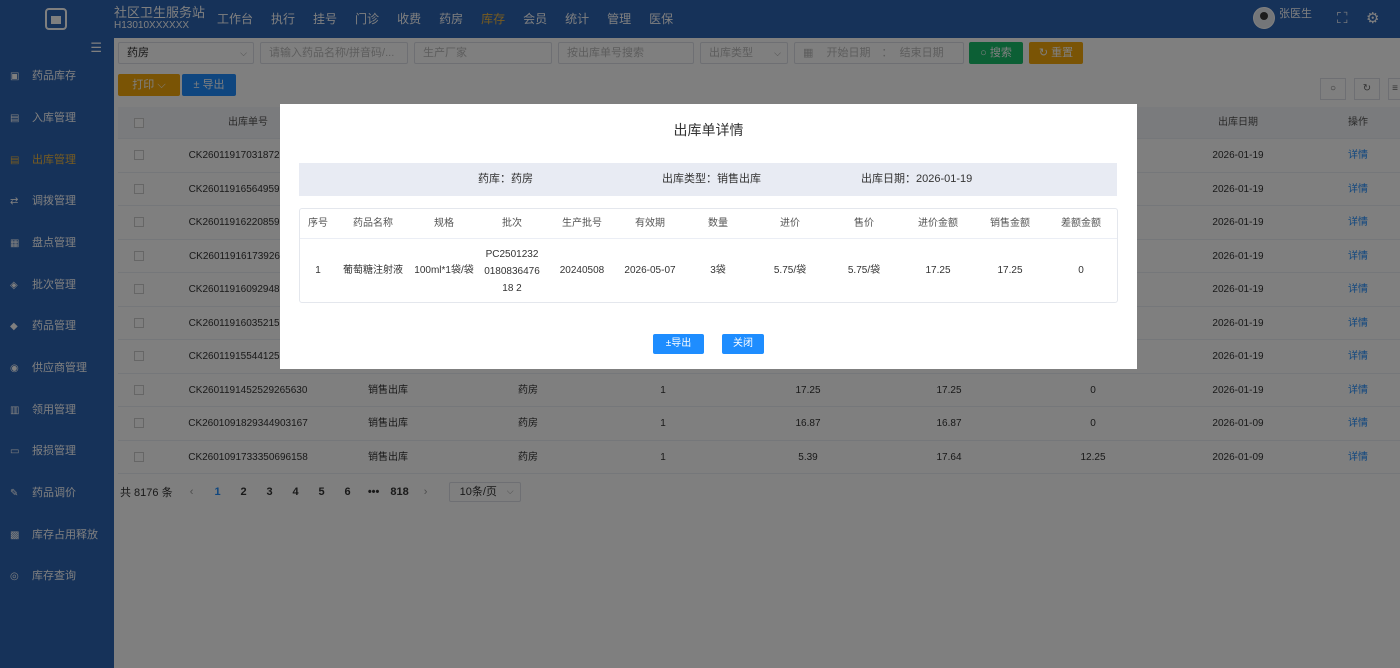 The width and height of the screenshot is (1400, 668). I want to click on cell-sale-price: 5.75/袋, so click(864, 270).